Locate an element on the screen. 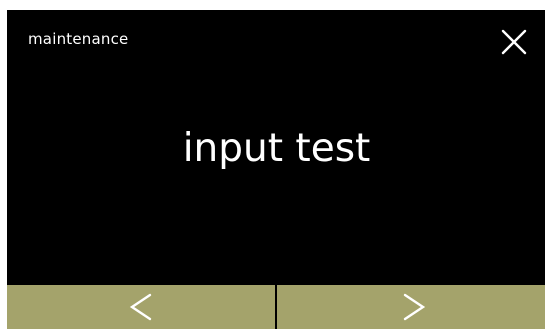 The image size is (545, 329). next-button is located at coordinates (411, 307).